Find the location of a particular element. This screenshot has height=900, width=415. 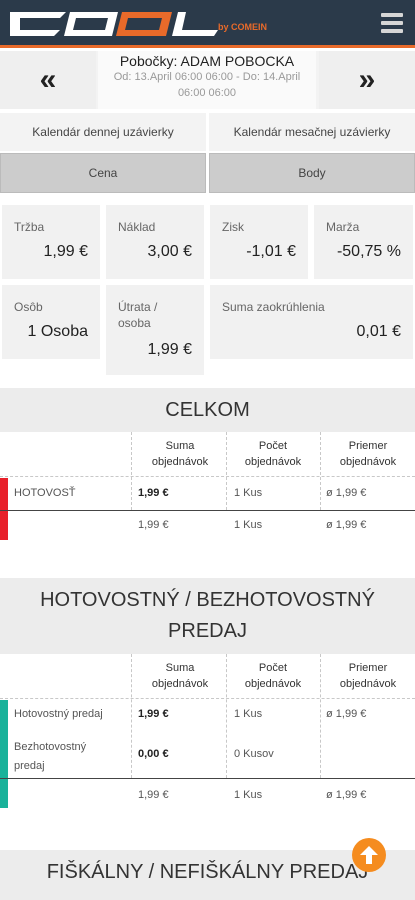

next-day-button: » is located at coordinates (367, 80).